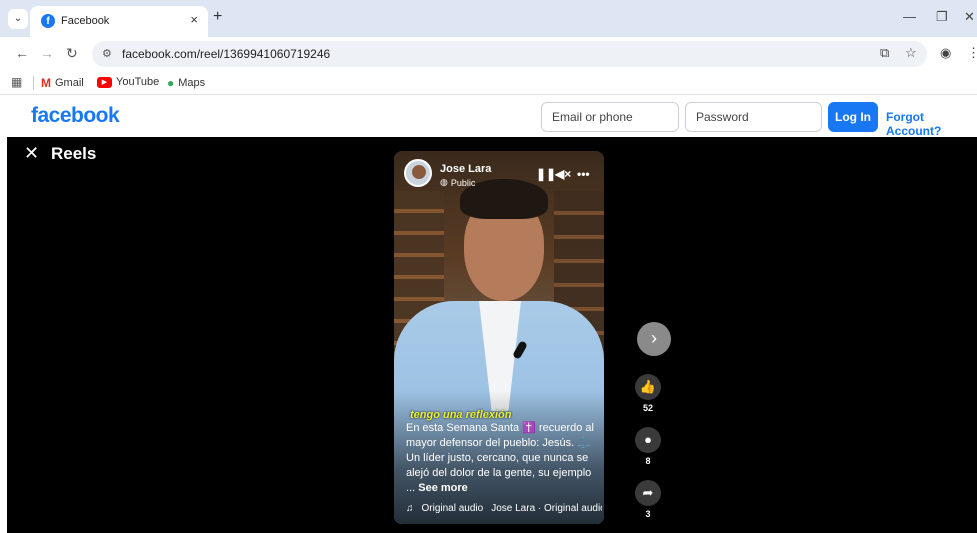 Image resolution: width=977 pixels, height=533 pixels. I want to click on email-field, so click(610, 117).